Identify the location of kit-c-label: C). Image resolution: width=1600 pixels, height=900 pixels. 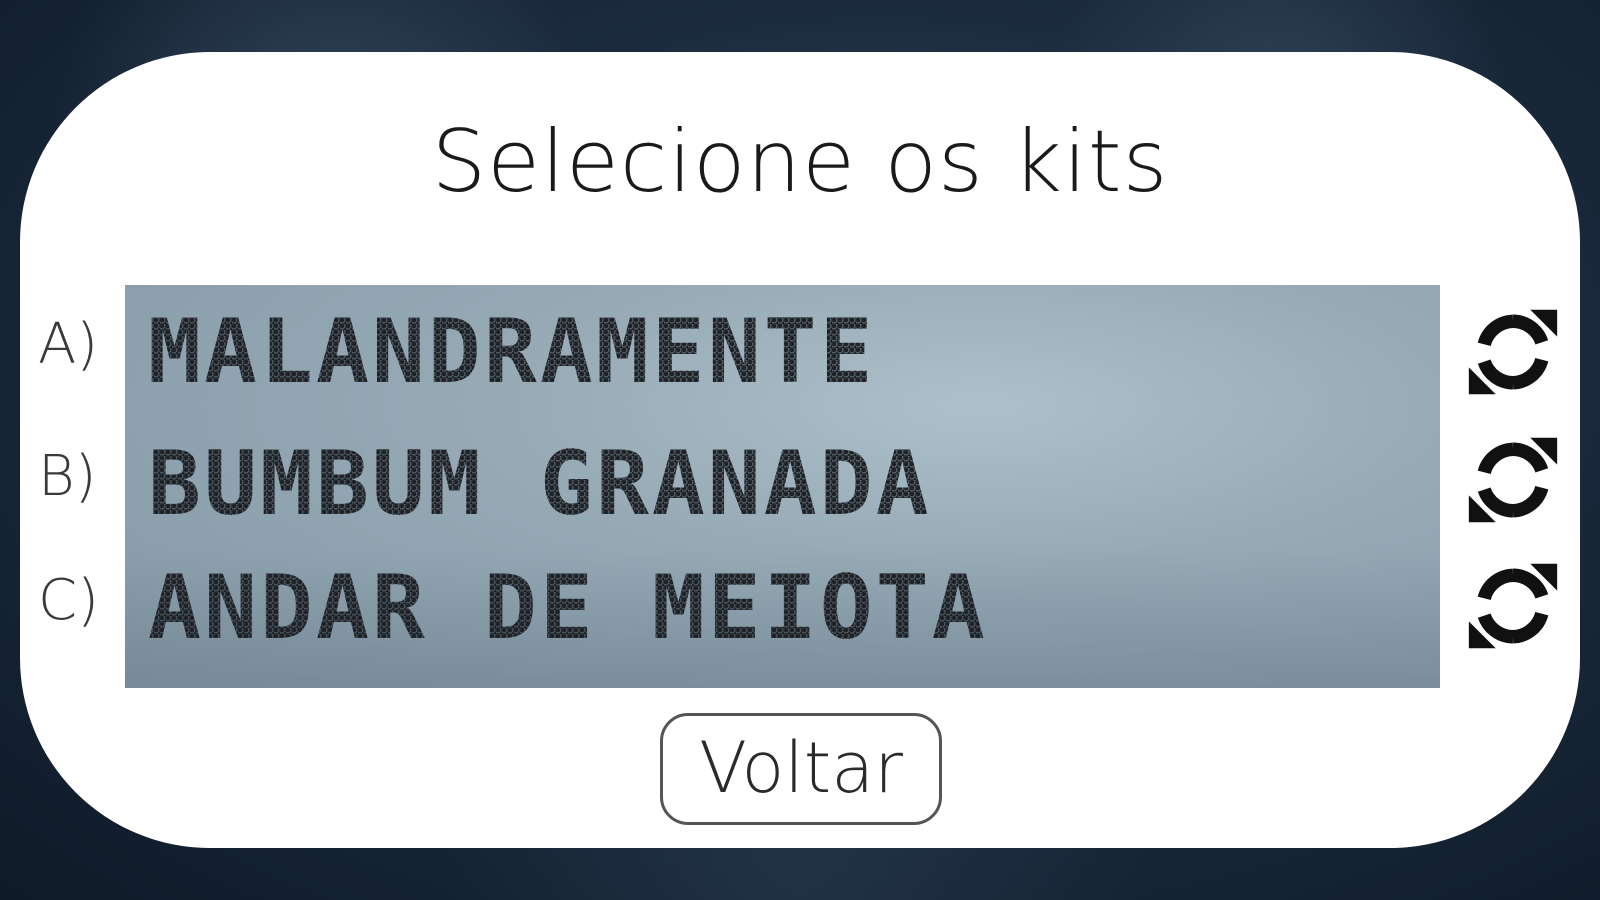
(68, 600).